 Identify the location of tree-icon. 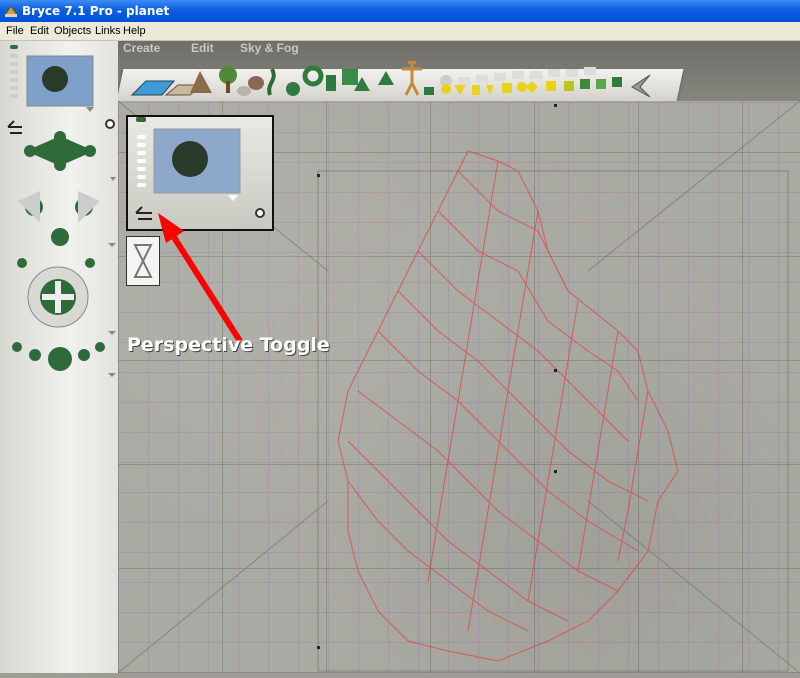
(228, 79).